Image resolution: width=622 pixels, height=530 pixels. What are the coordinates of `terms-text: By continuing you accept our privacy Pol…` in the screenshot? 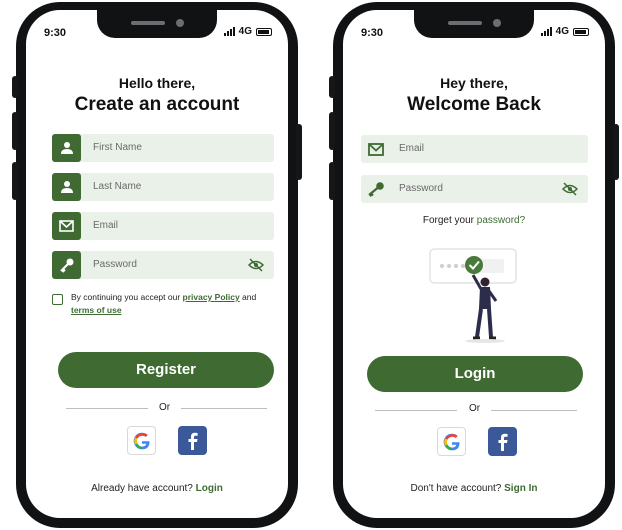 It's located at (171, 304).